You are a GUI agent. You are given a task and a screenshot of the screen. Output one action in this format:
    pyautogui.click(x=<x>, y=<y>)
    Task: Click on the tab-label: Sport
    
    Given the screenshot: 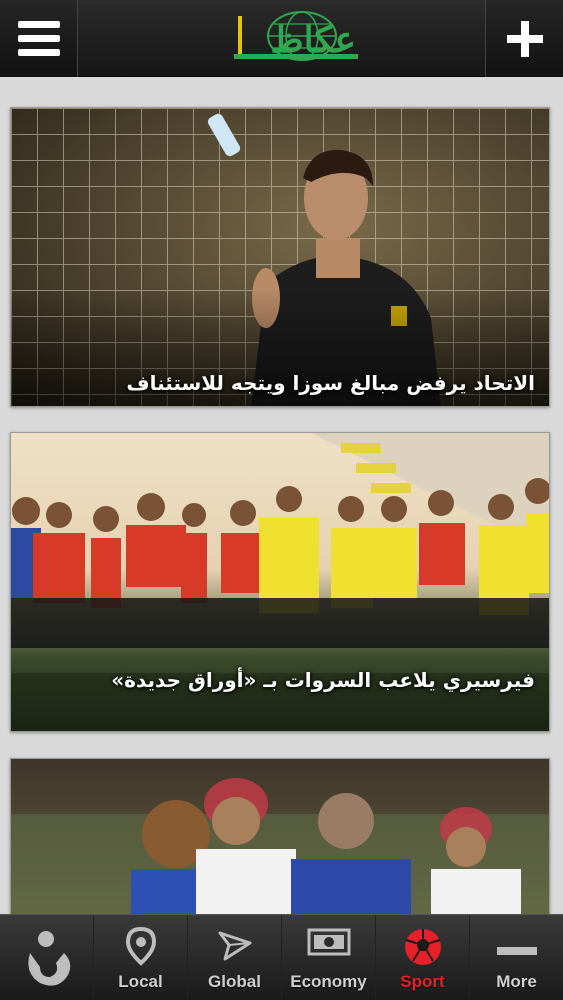 What is the action you would take?
    pyautogui.click(x=422, y=981)
    